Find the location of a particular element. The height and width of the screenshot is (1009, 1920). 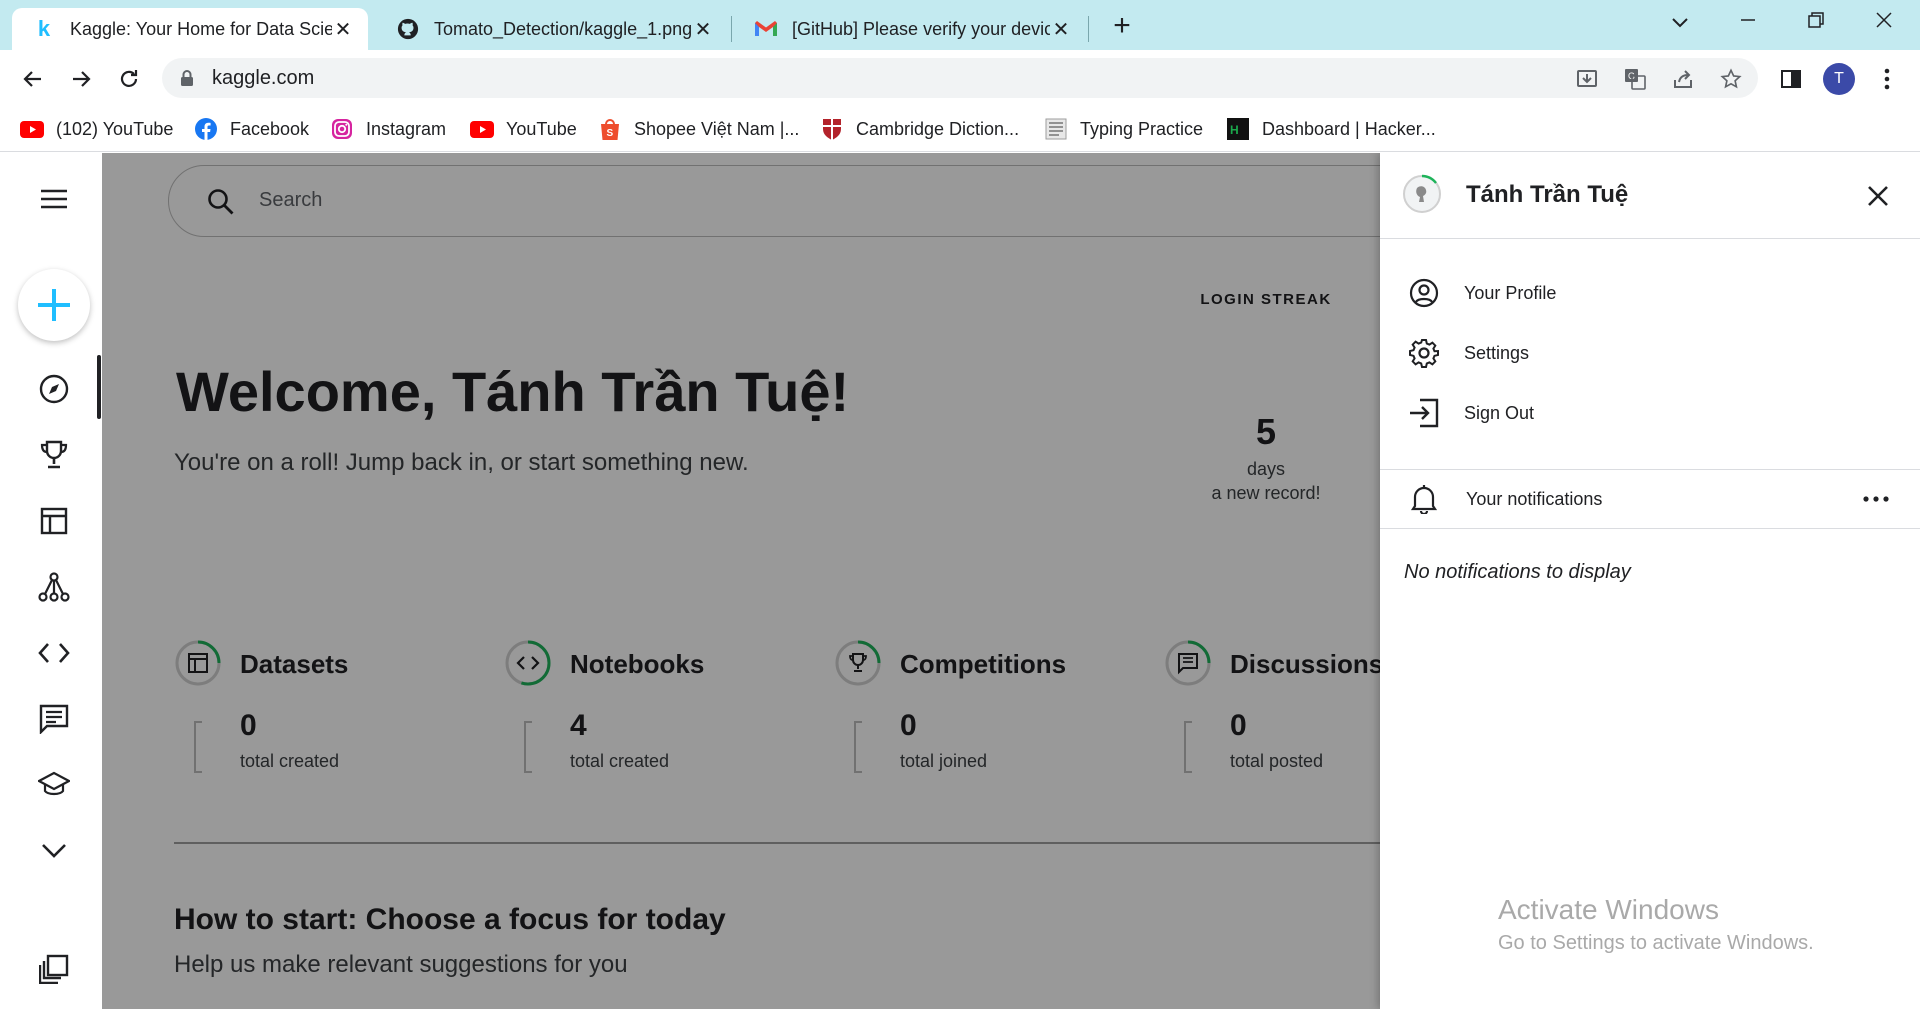

tab-kaggle: k Kaggle: Your Home for Data Scien ✕ is located at coordinates (190, 29).